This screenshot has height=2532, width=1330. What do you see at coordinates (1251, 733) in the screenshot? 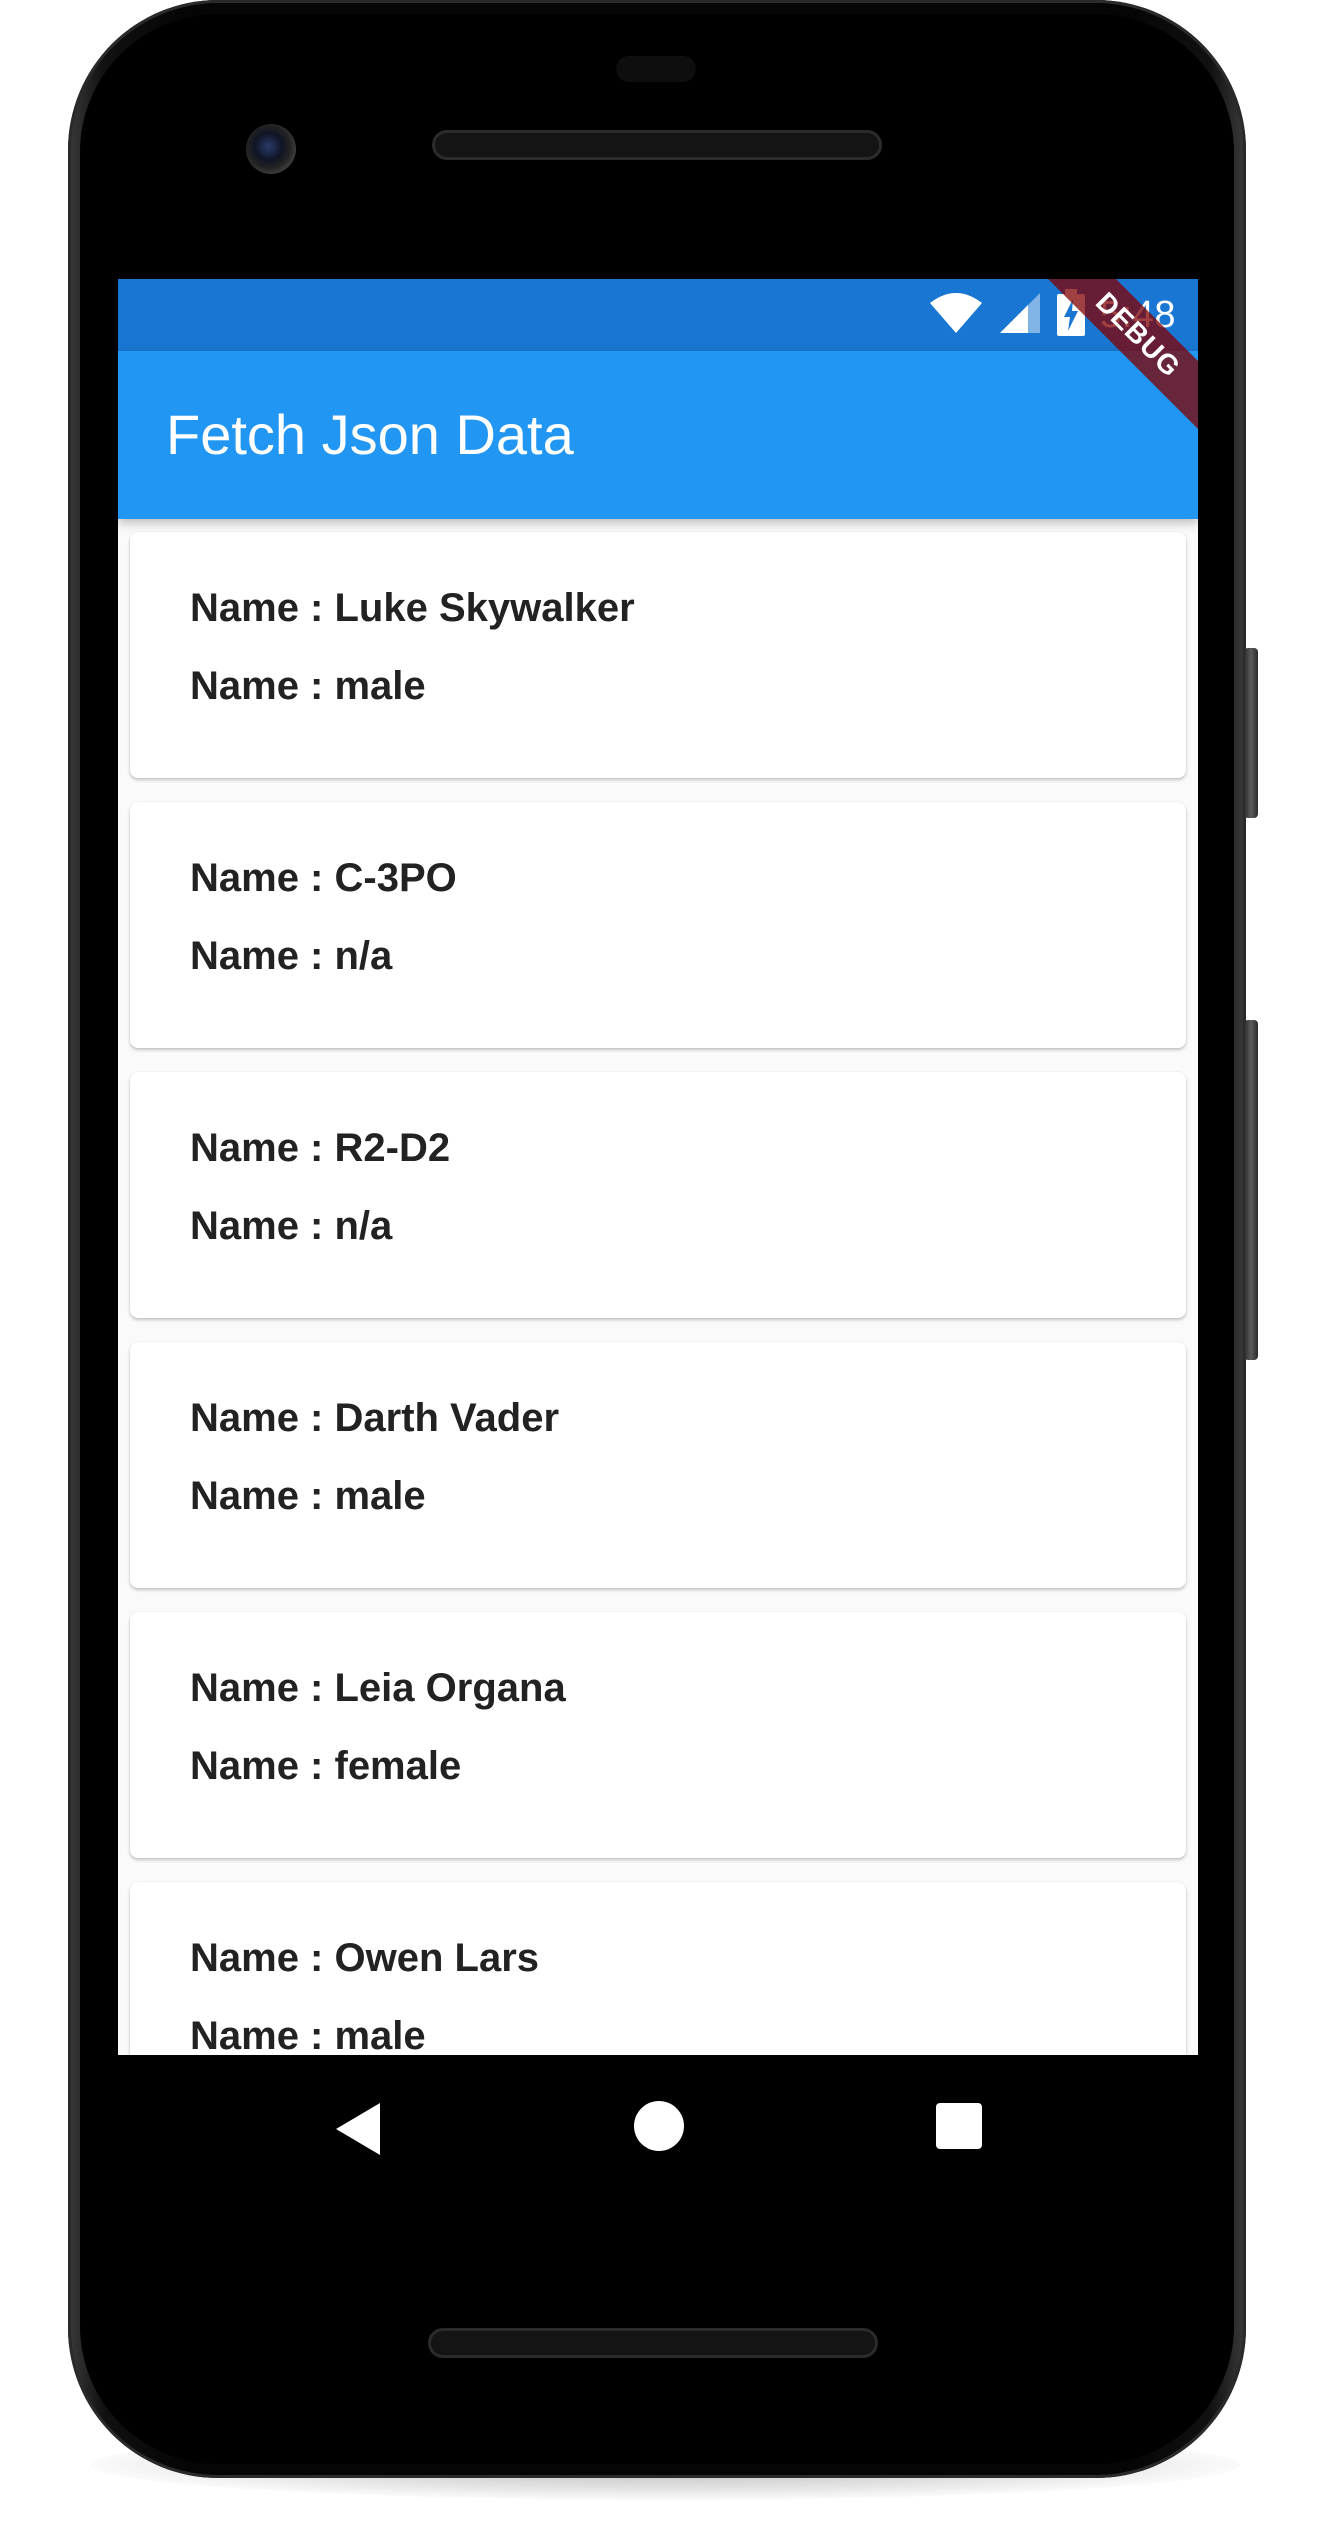
I see `power-button` at bounding box center [1251, 733].